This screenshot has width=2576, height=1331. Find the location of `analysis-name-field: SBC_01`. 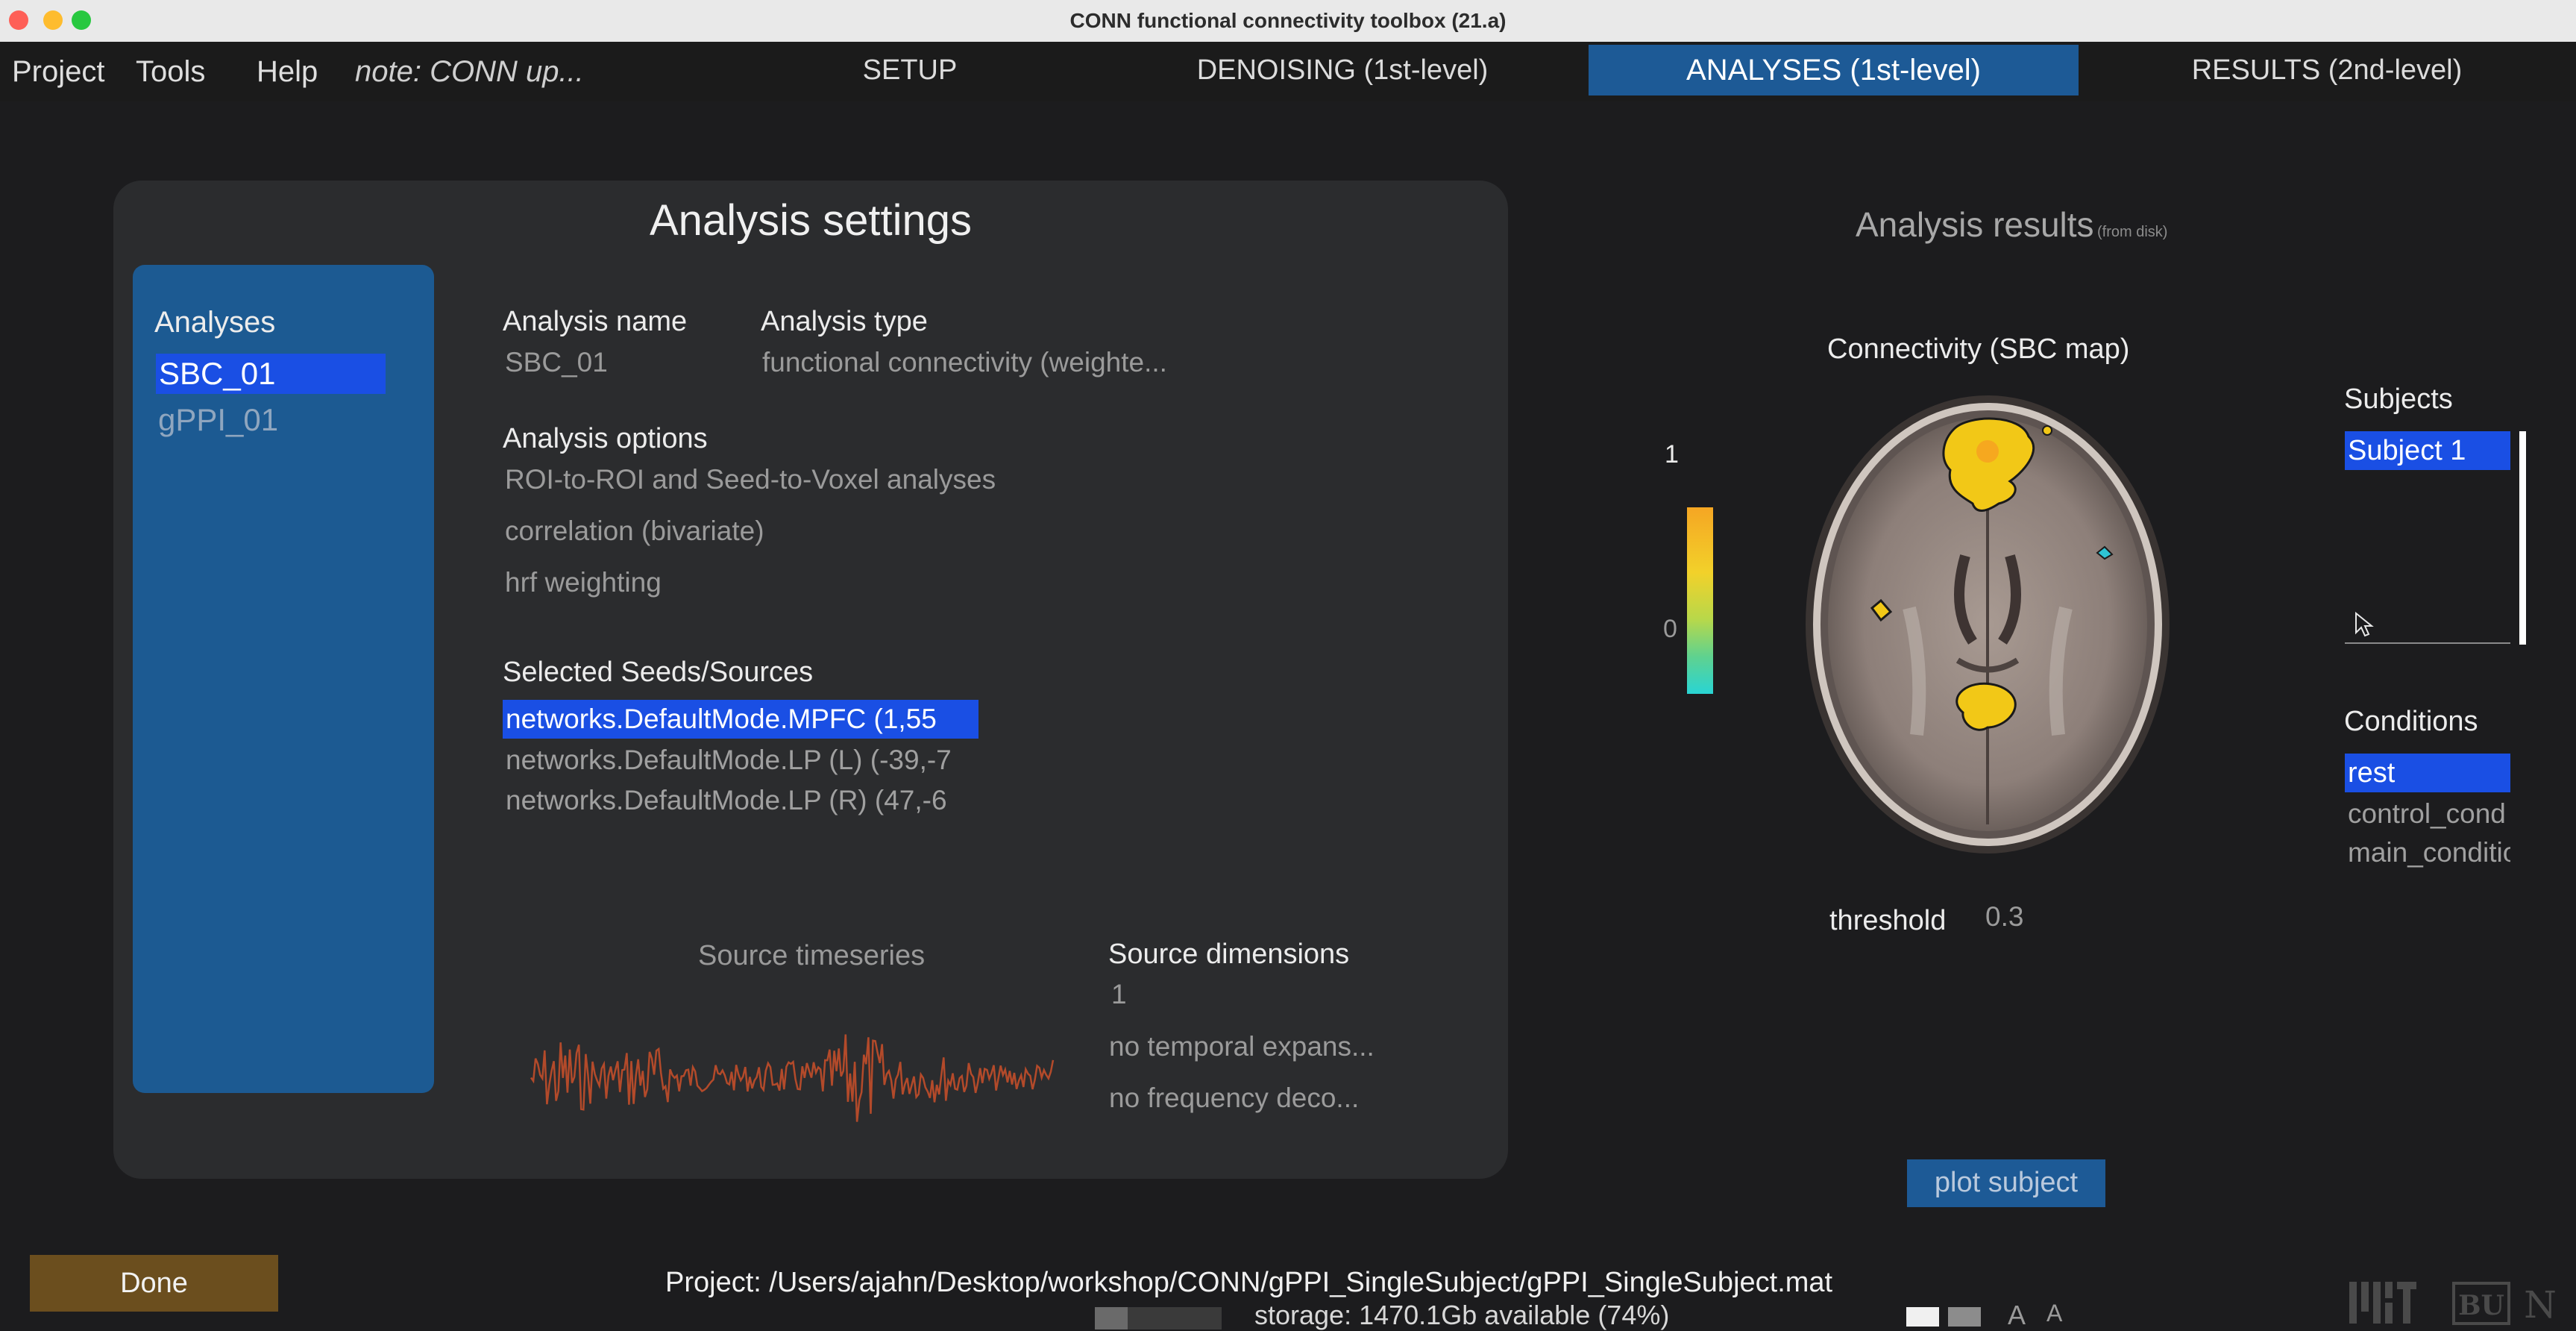

analysis-name-field: SBC_01 is located at coordinates (556, 363).